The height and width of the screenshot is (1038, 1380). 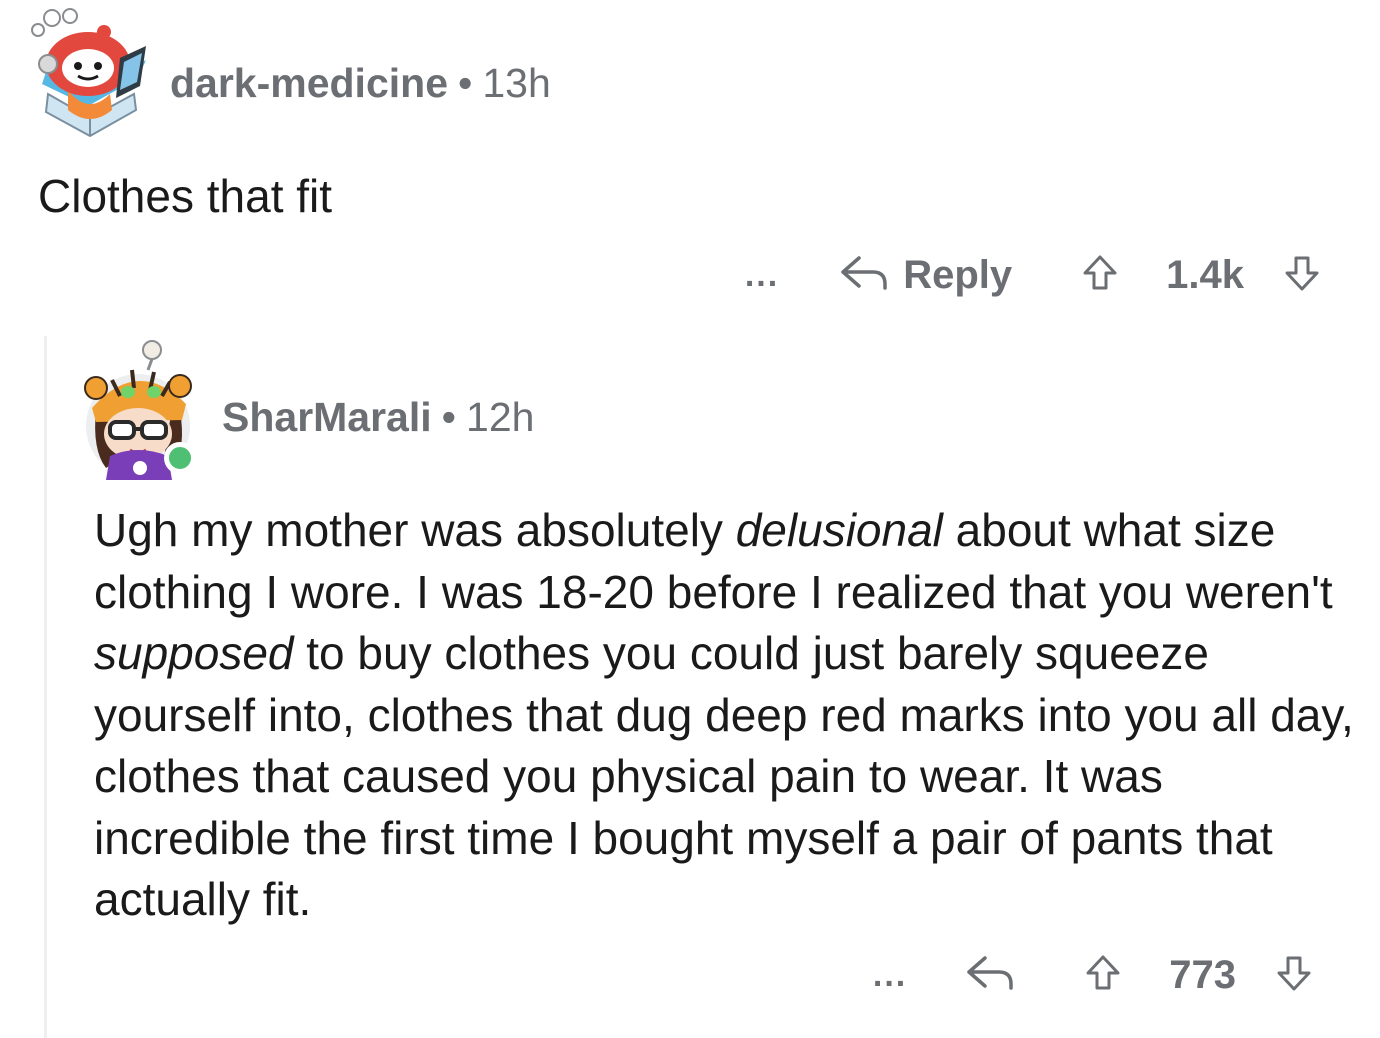 I want to click on comment-age: 13h, so click(x=516, y=83).